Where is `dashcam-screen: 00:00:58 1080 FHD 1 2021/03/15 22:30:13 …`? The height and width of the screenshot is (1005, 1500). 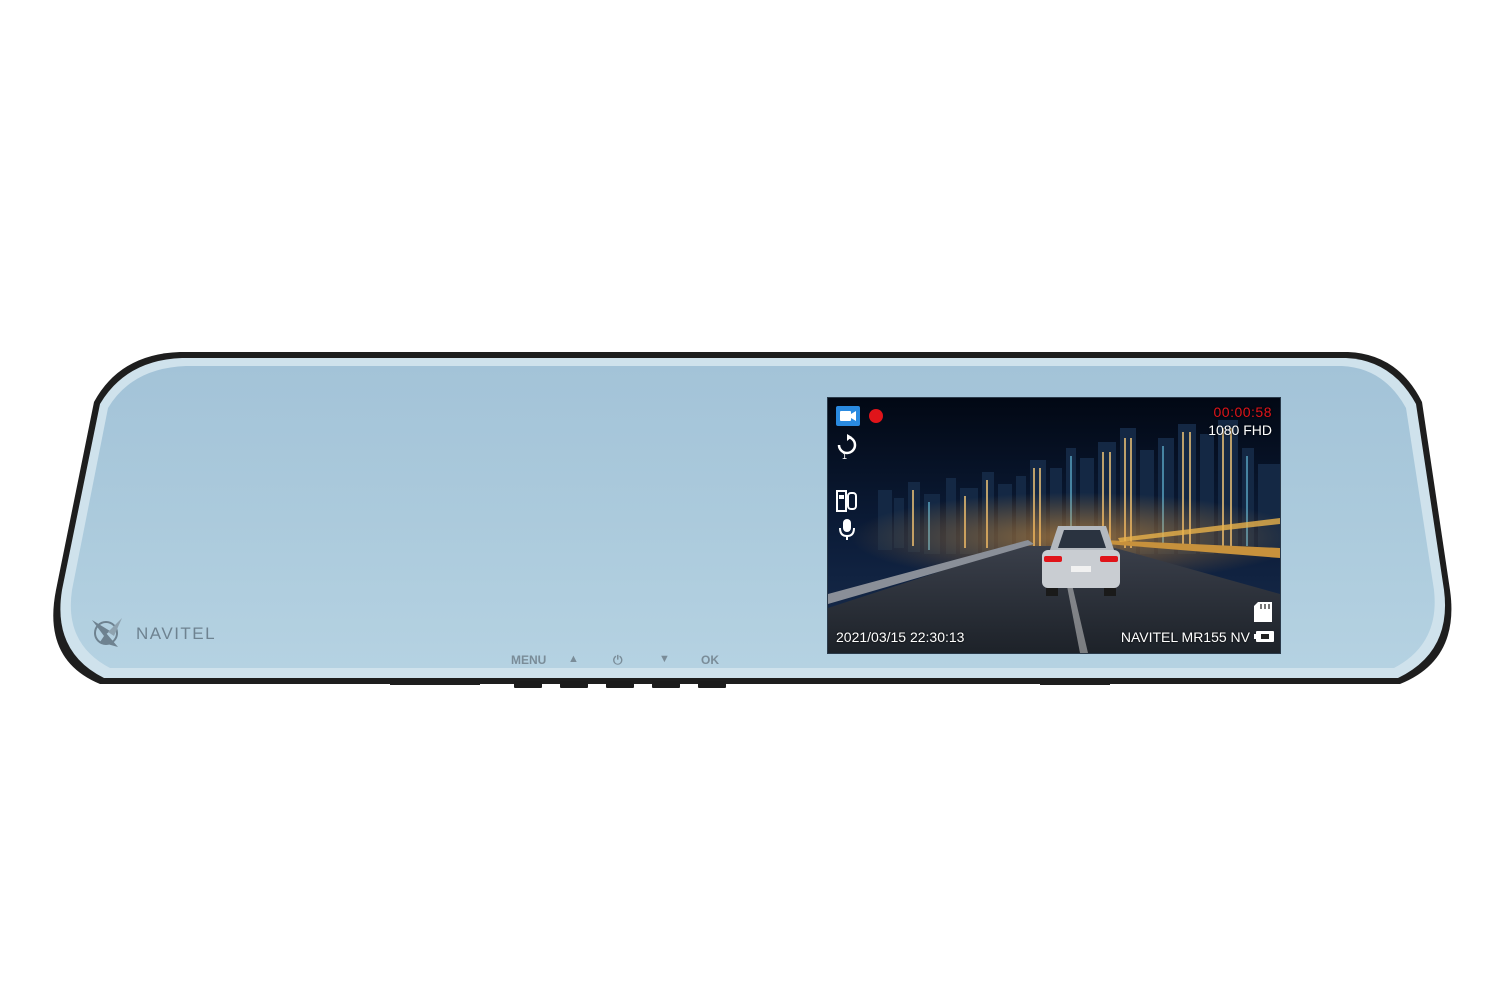
dashcam-screen: 00:00:58 1080 FHD 1 2021/03/15 22:30:13 … is located at coordinates (1054, 525).